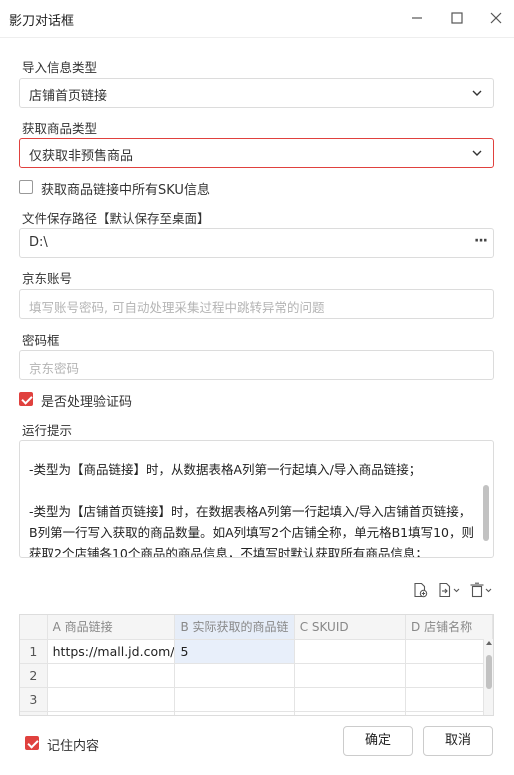  I want to click on column-header: D 店铺名称, so click(449, 627).